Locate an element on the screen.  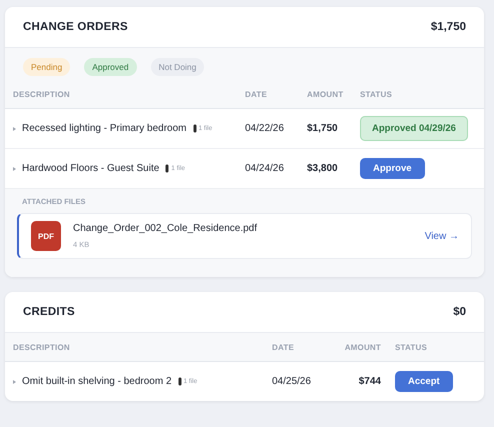
view-link: View → is located at coordinates (441, 236).